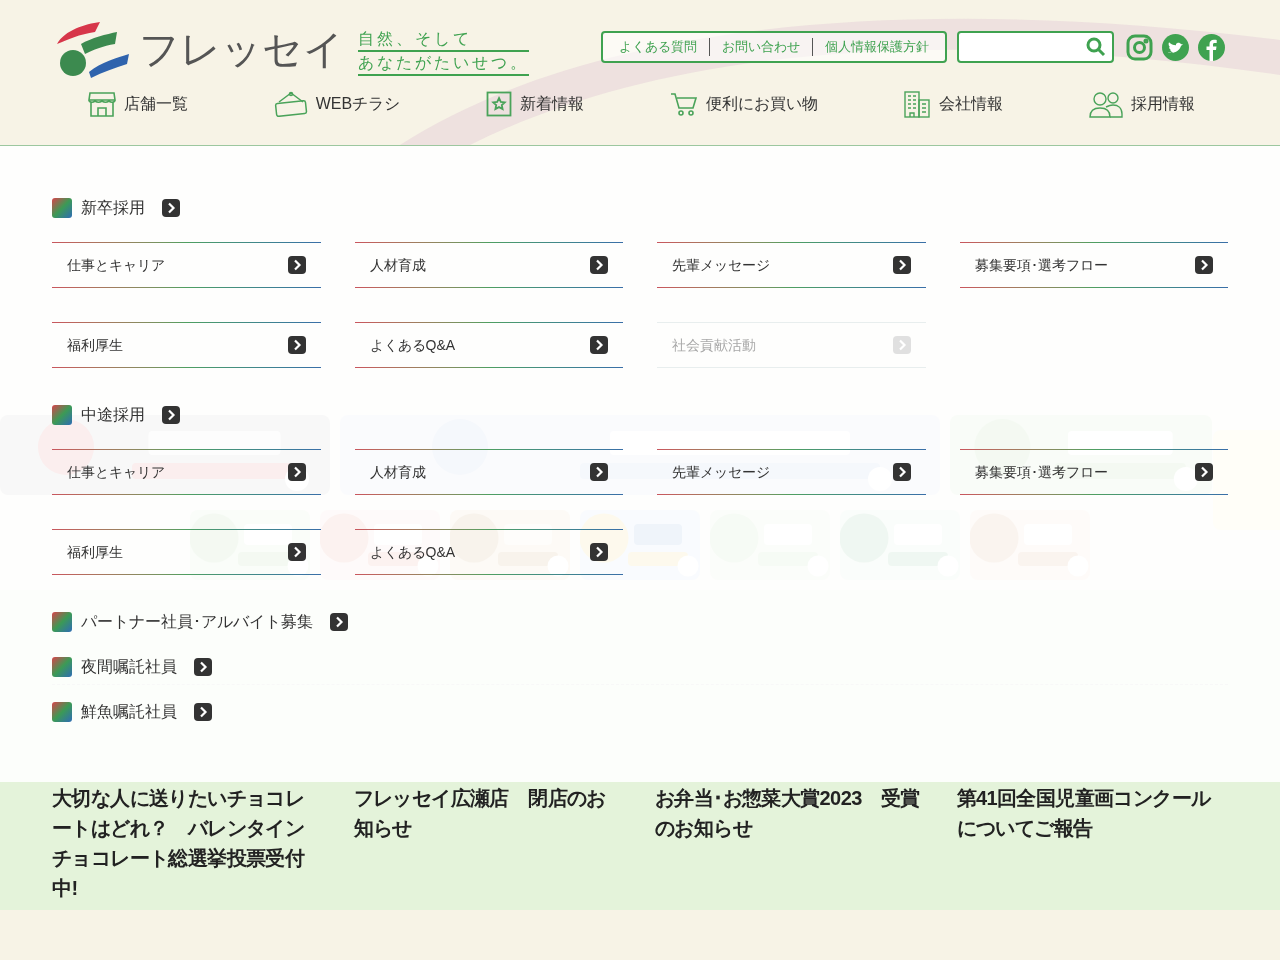 This screenshot has width=1280, height=960. I want to click on store-icon, so click(102, 104).